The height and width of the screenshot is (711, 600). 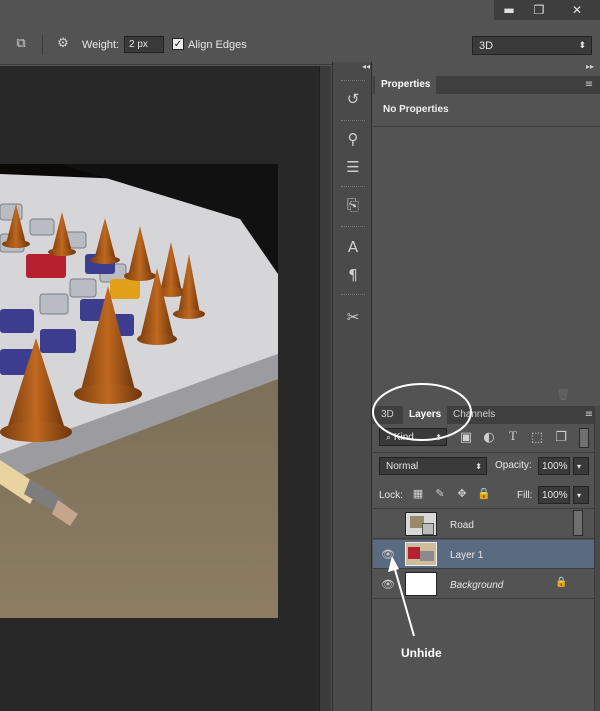 What do you see at coordinates (393, 564) in the screenshot?
I see `arrow-head` at bounding box center [393, 564].